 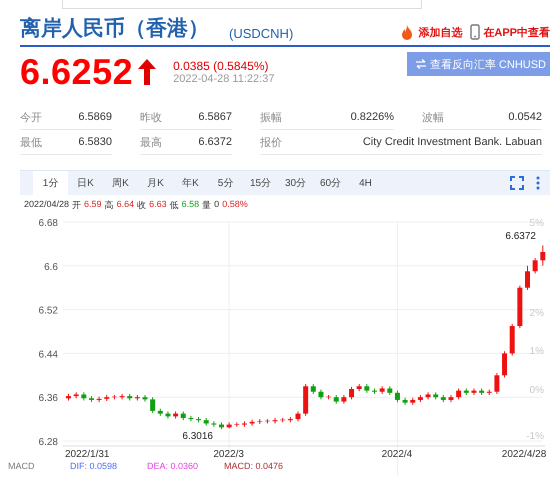 I want to click on stat-label: 报价, so click(x=271, y=143).